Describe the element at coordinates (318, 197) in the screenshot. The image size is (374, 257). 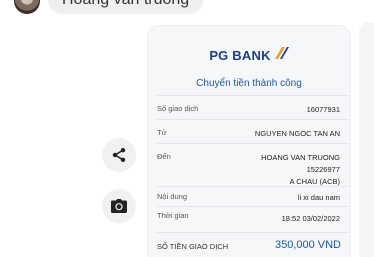
I see `row-value: li xi dau nam` at that location.